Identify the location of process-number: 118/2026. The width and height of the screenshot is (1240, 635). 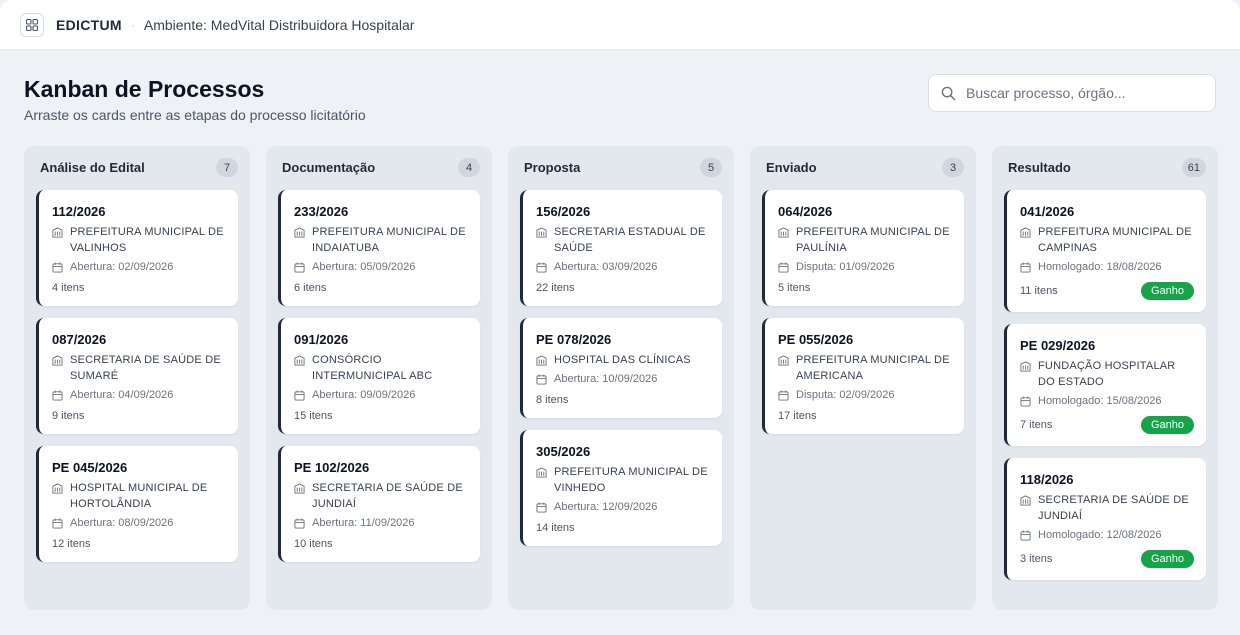
(1047, 479).